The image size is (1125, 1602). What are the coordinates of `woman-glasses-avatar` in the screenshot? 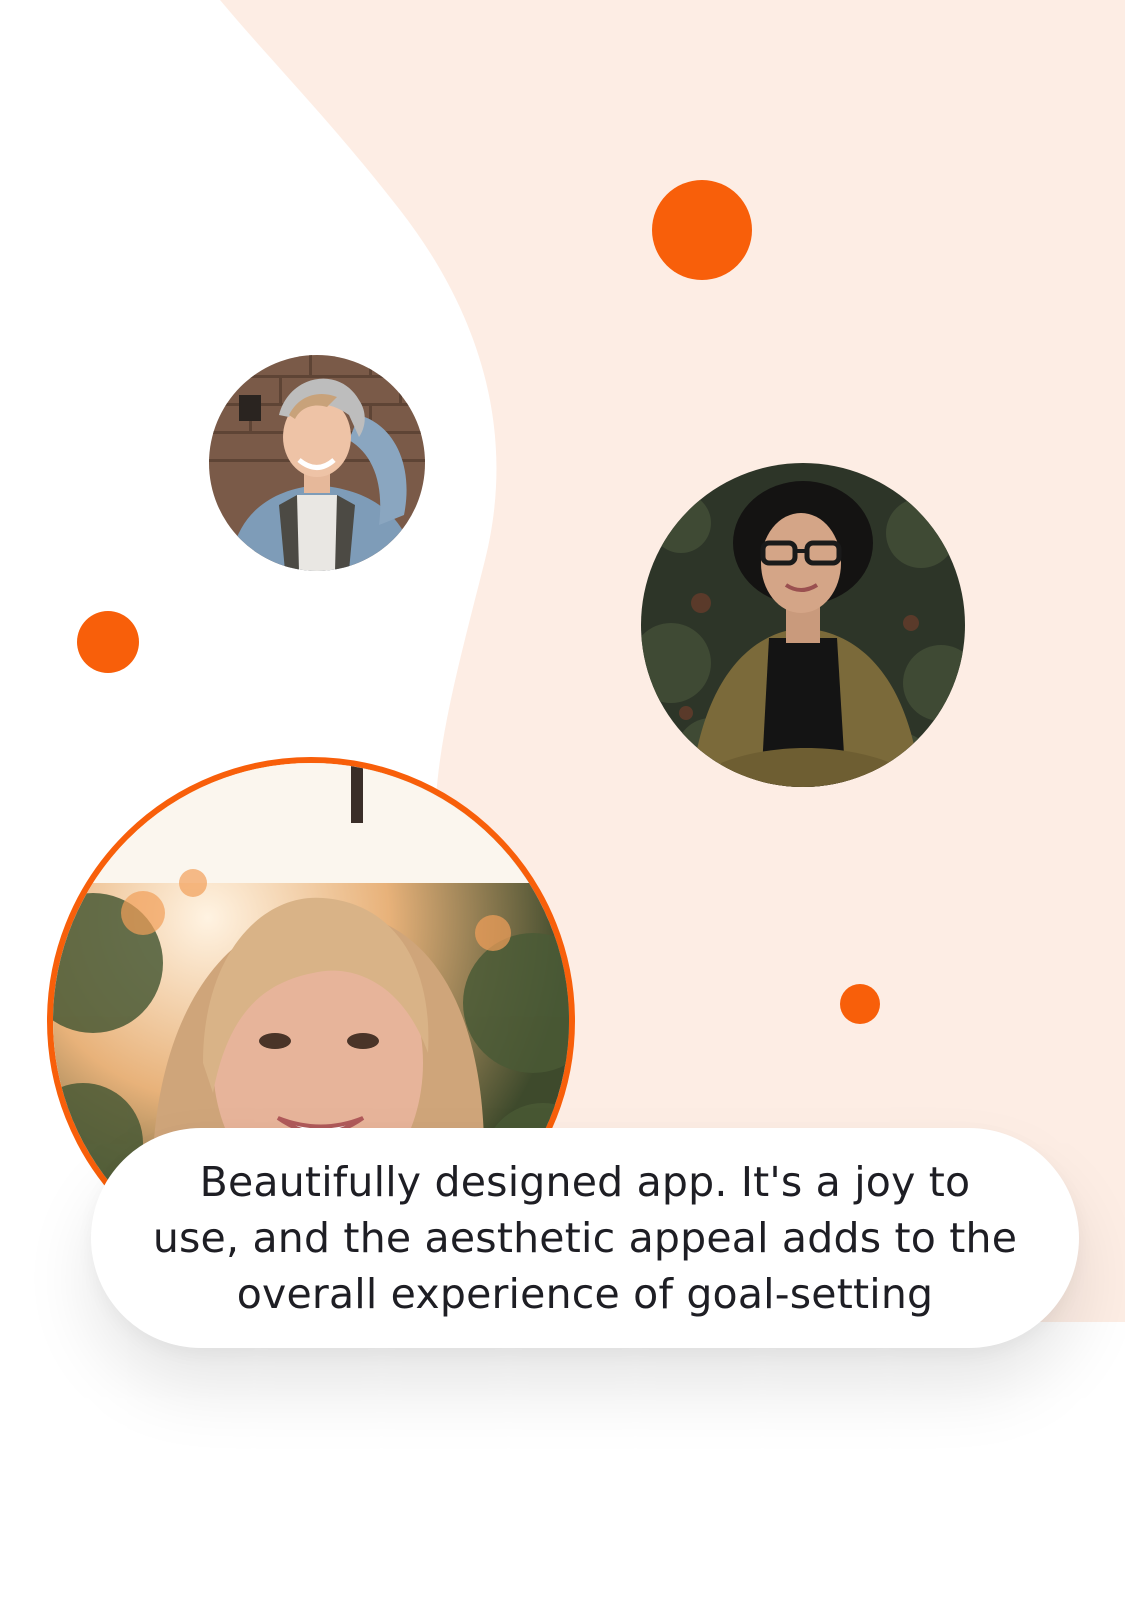 It's located at (803, 625).